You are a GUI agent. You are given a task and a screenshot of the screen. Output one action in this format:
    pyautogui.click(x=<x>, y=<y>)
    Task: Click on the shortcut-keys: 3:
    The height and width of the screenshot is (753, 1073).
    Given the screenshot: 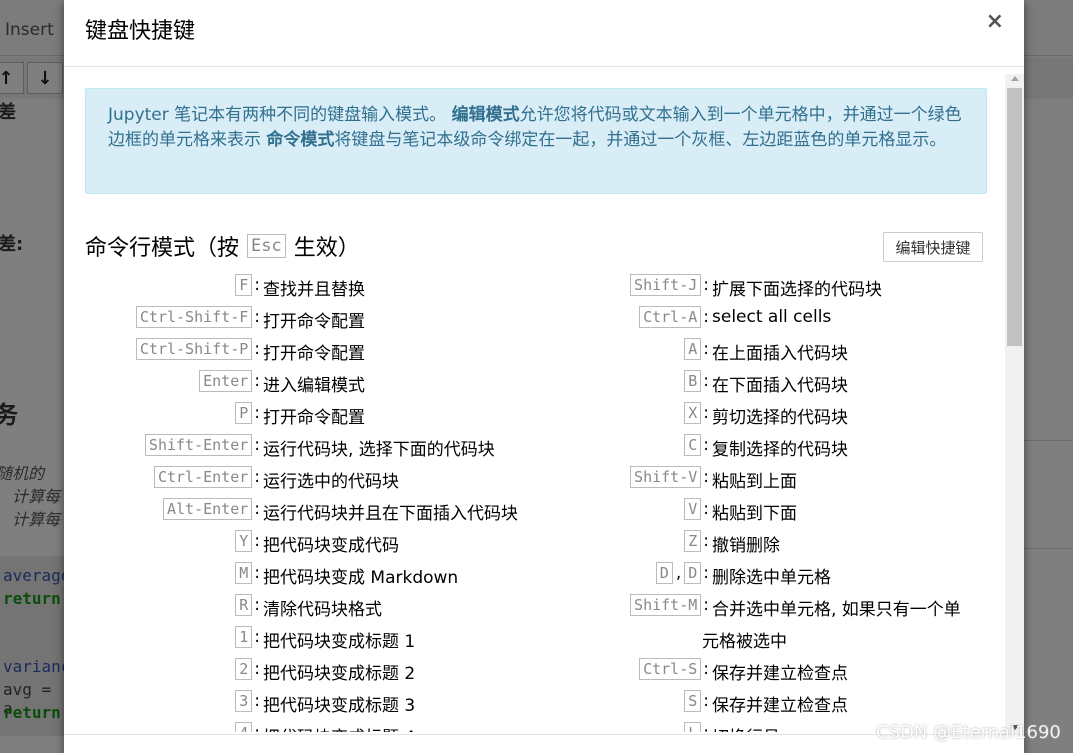 What is the action you would take?
    pyautogui.click(x=247, y=701)
    